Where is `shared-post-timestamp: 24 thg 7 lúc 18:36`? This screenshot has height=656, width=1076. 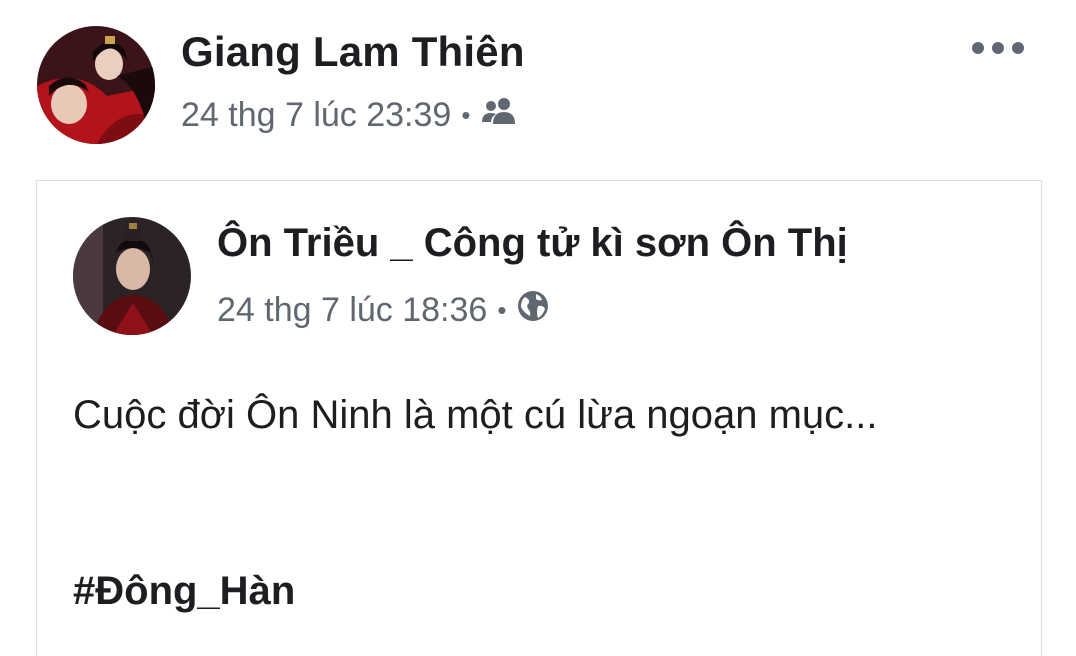
shared-post-timestamp: 24 thg 7 lúc 18:36 is located at coordinates (352, 310).